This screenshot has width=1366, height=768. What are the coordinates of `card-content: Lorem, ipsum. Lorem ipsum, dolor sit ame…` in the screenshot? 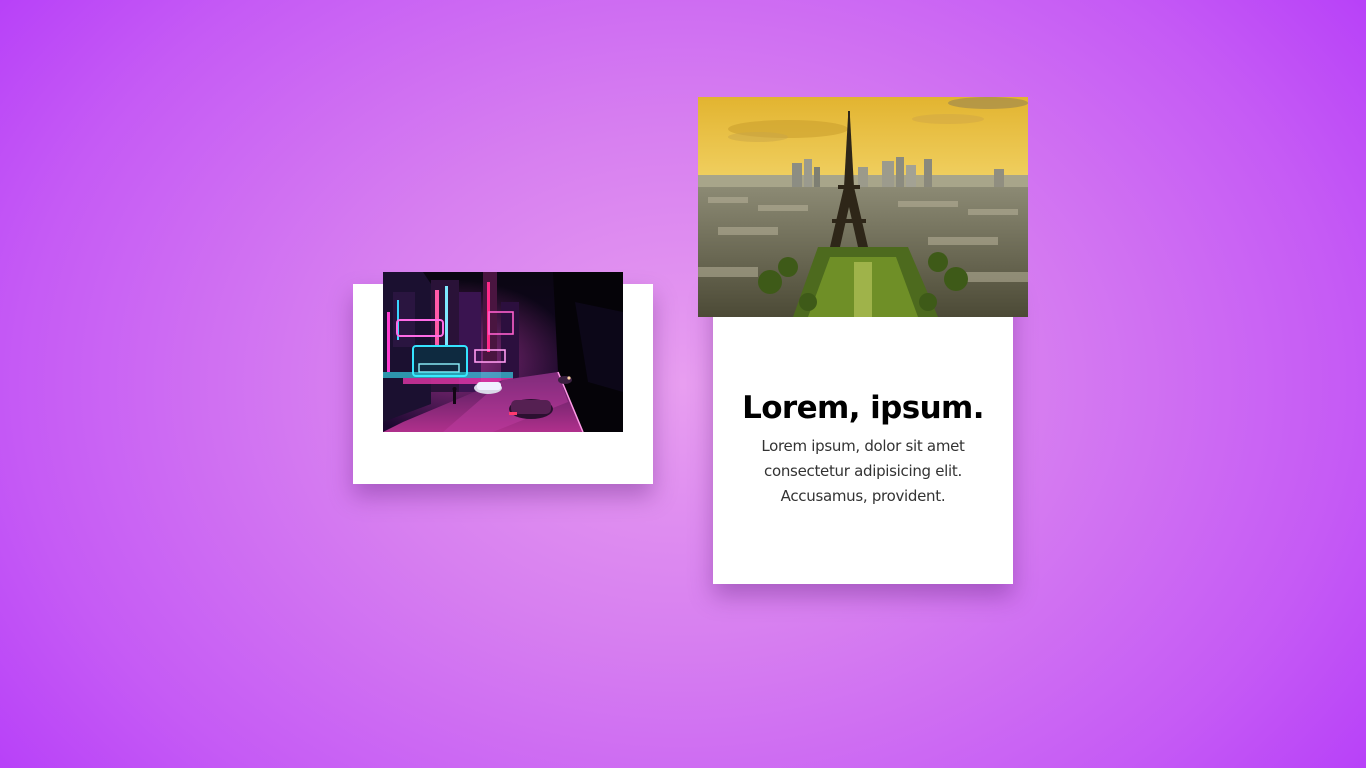 It's located at (863, 448).